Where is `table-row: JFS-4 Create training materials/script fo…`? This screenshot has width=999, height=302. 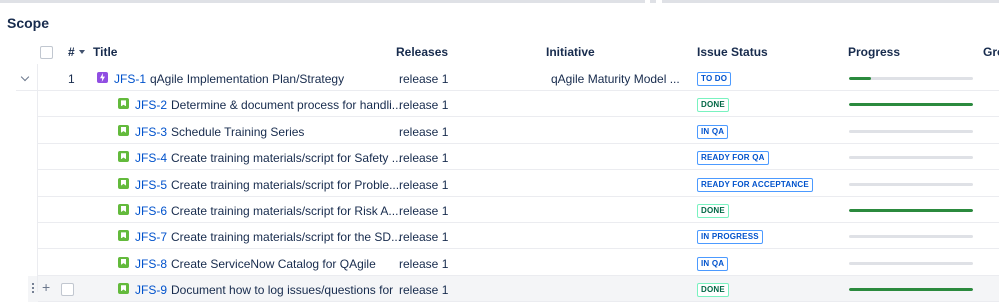
table-row: JFS-4 Create training materials/script fo… is located at coordinates (499, 157).